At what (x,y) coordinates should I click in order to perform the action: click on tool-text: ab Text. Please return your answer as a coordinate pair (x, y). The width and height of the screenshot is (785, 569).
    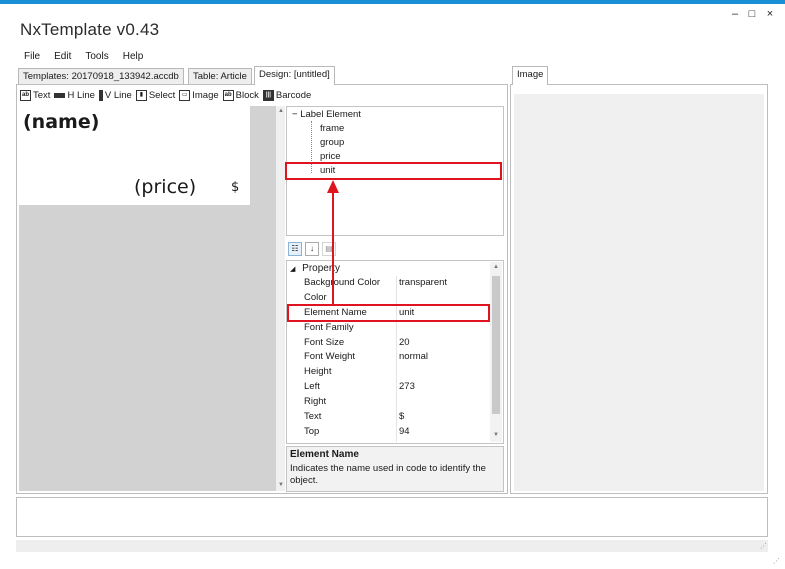
    Looking at the image, I should click on (35, 95).